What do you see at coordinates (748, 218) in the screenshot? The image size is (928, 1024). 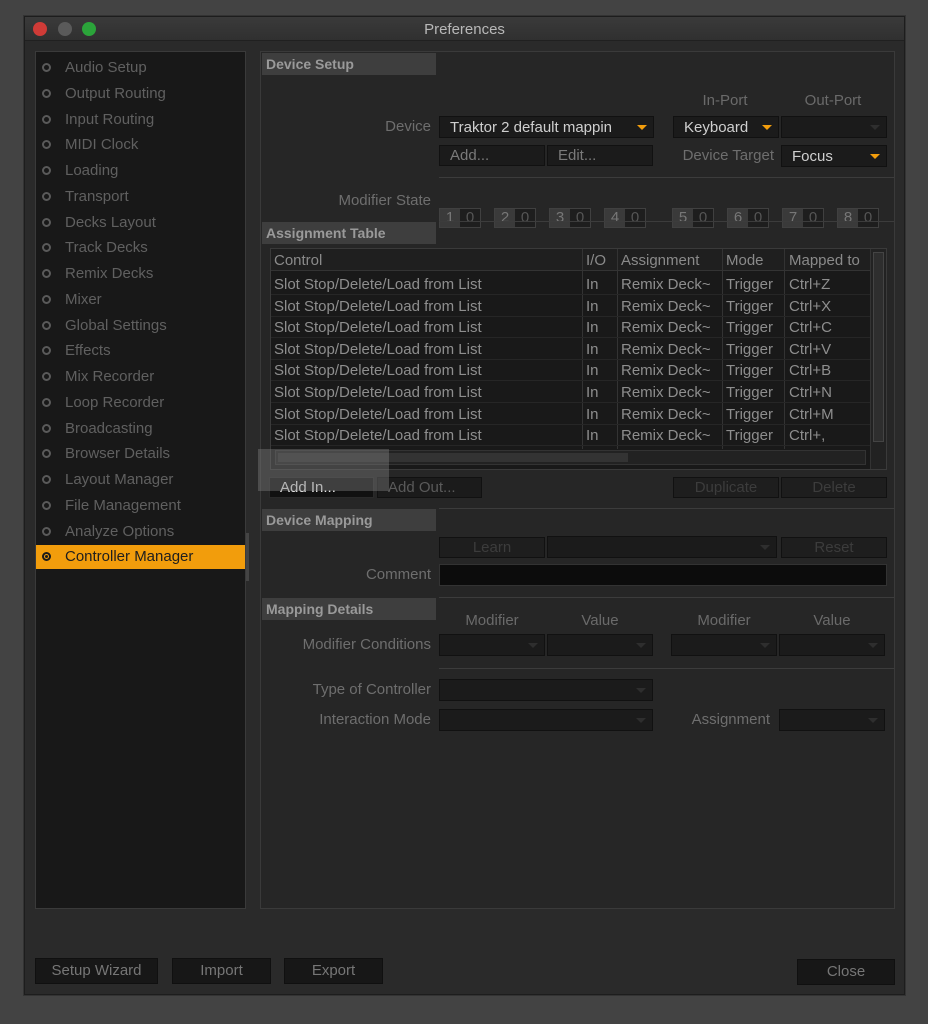 I see `modifier-box: 60` at bounding box center [748, 218].